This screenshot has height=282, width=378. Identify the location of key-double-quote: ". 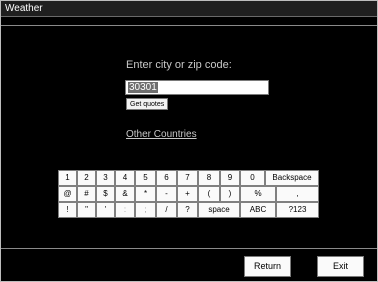
(86, 210).